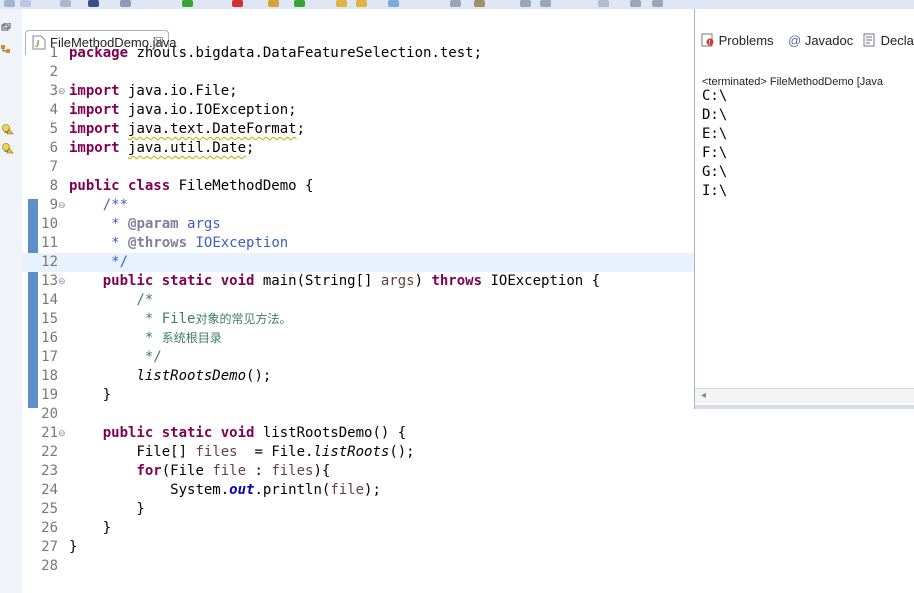 The width and height of the screenshot is (914, 593). I want to click on line-number: 3, so click(53, 91).